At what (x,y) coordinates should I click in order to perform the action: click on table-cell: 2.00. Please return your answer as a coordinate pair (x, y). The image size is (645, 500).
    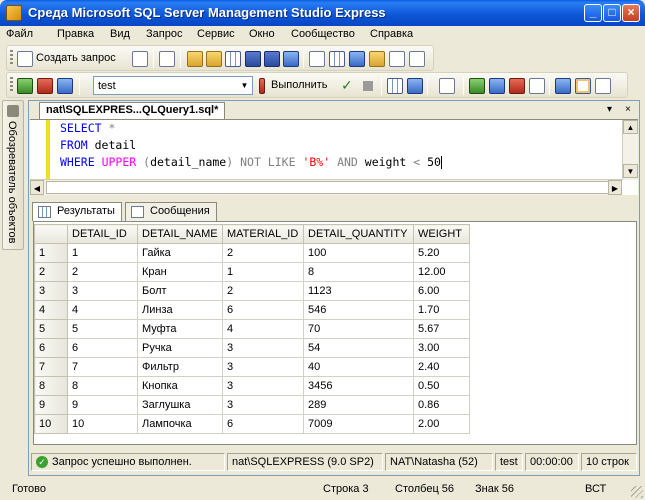
    Looking at the image, I should click on (441, 424).